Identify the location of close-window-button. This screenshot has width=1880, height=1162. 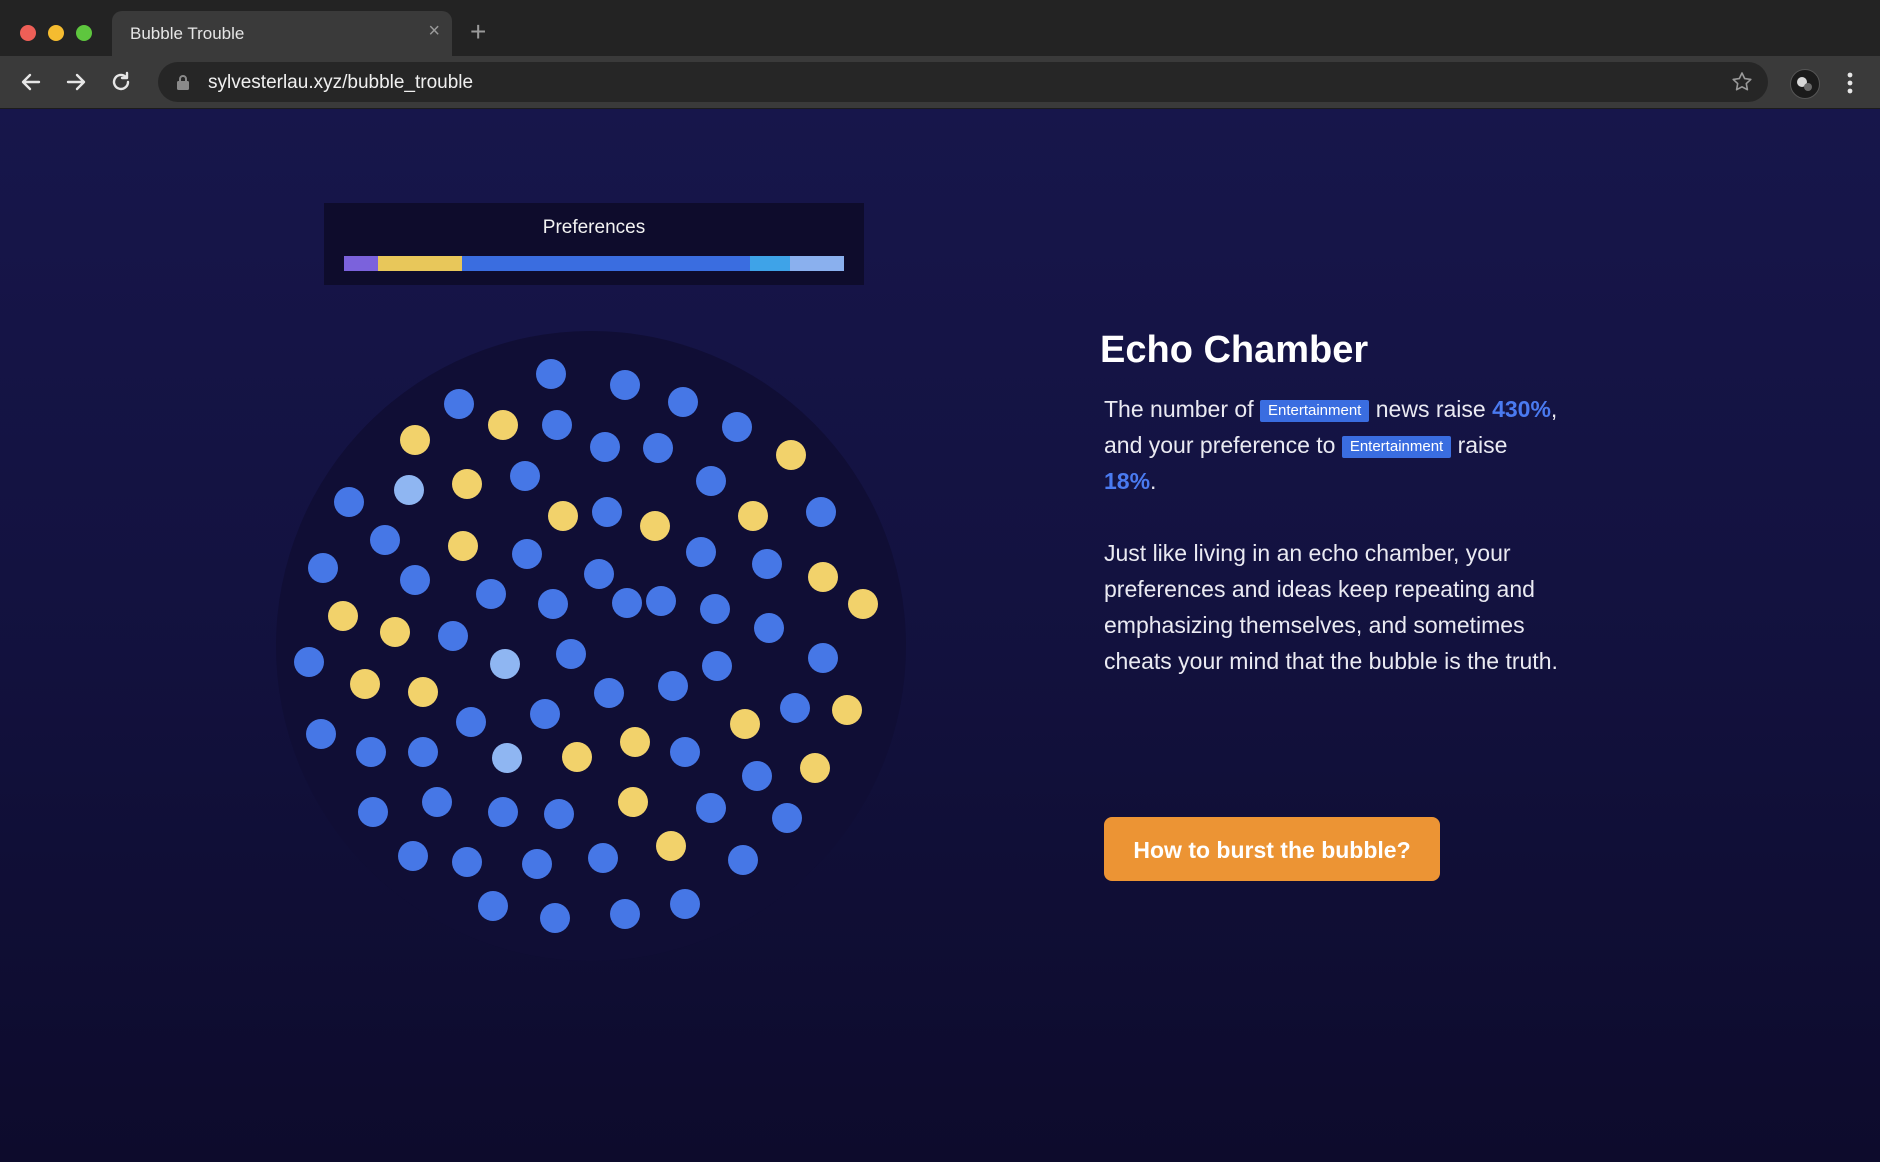
(28, 33).